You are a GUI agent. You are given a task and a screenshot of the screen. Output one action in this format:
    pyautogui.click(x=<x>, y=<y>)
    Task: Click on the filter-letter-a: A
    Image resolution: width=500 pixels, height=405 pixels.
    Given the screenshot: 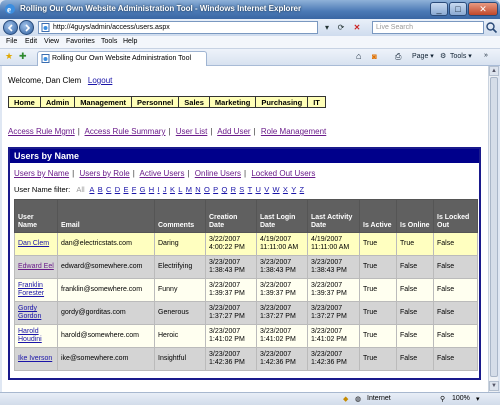 What is the action you would take?
    pyautogui.click(x=91, y=189)
    